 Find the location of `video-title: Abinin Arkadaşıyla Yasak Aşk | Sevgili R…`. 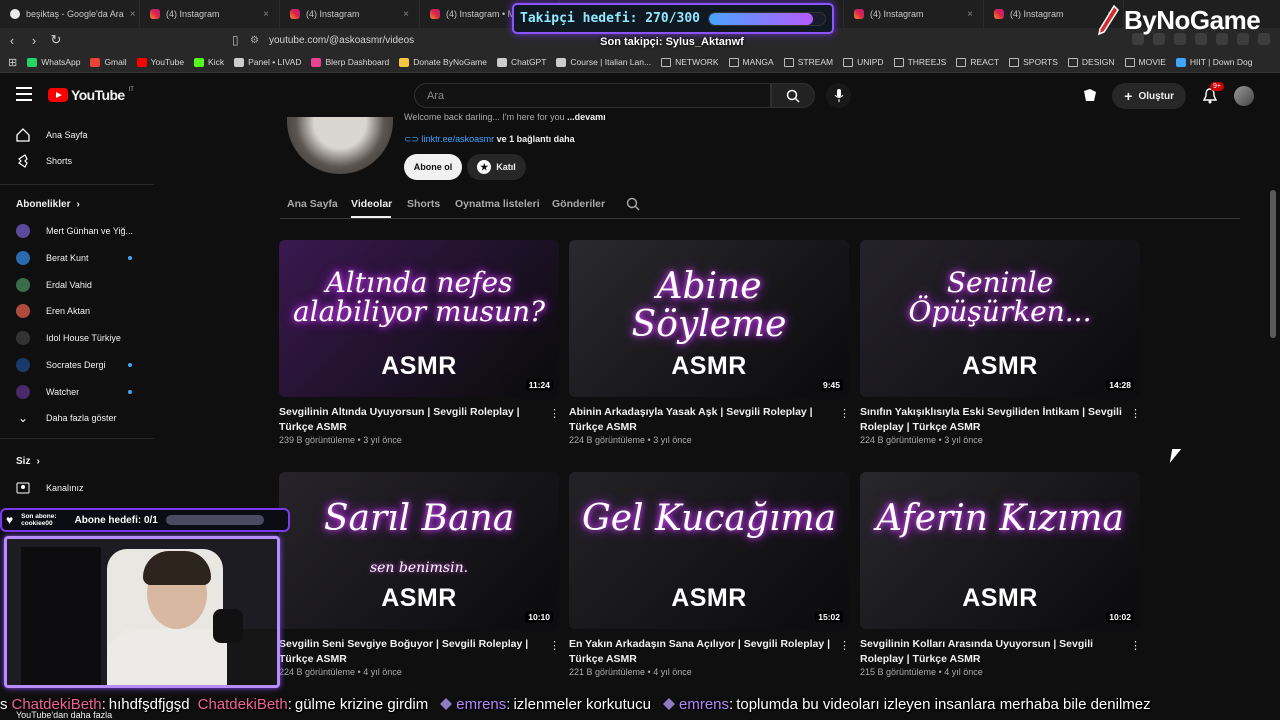

video-title: Abinin Arkadaşıyla Yasak Aşk | Sevgili R… is located at coordinates (700, 420).